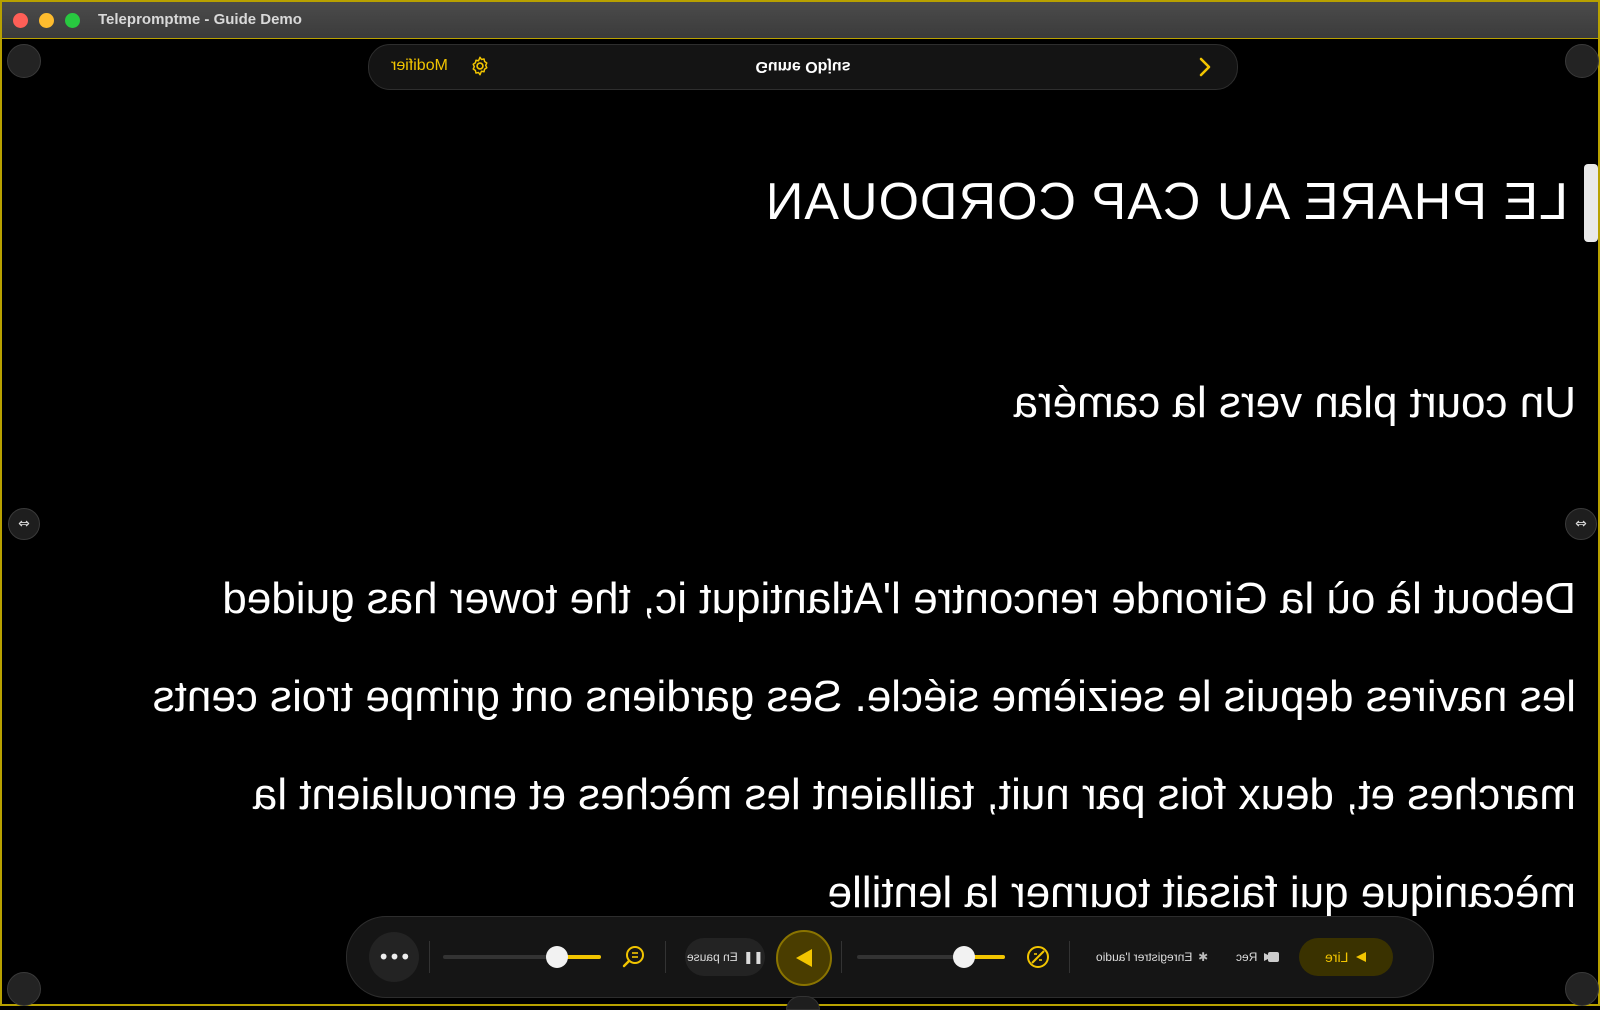  I want to click on document-header-bar: Modifier Gume Objus, so click(803, 67).